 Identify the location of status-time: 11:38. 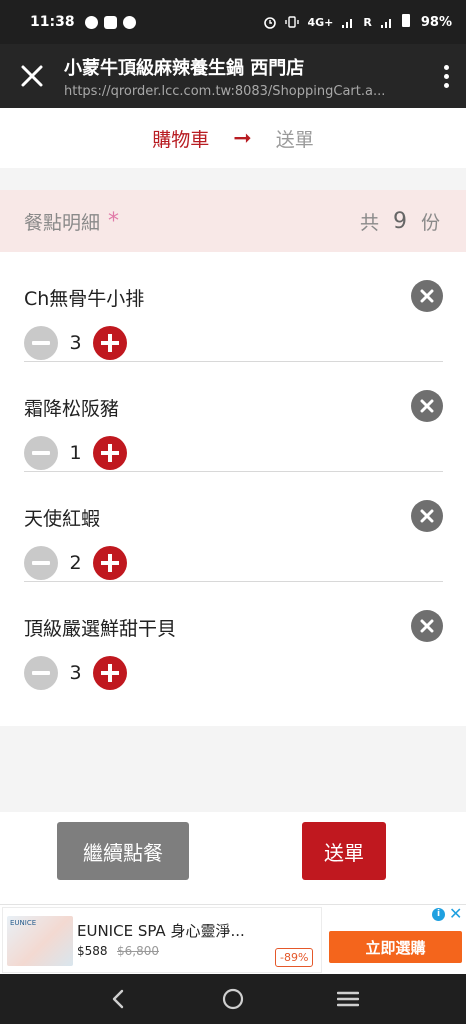
(52, 22).